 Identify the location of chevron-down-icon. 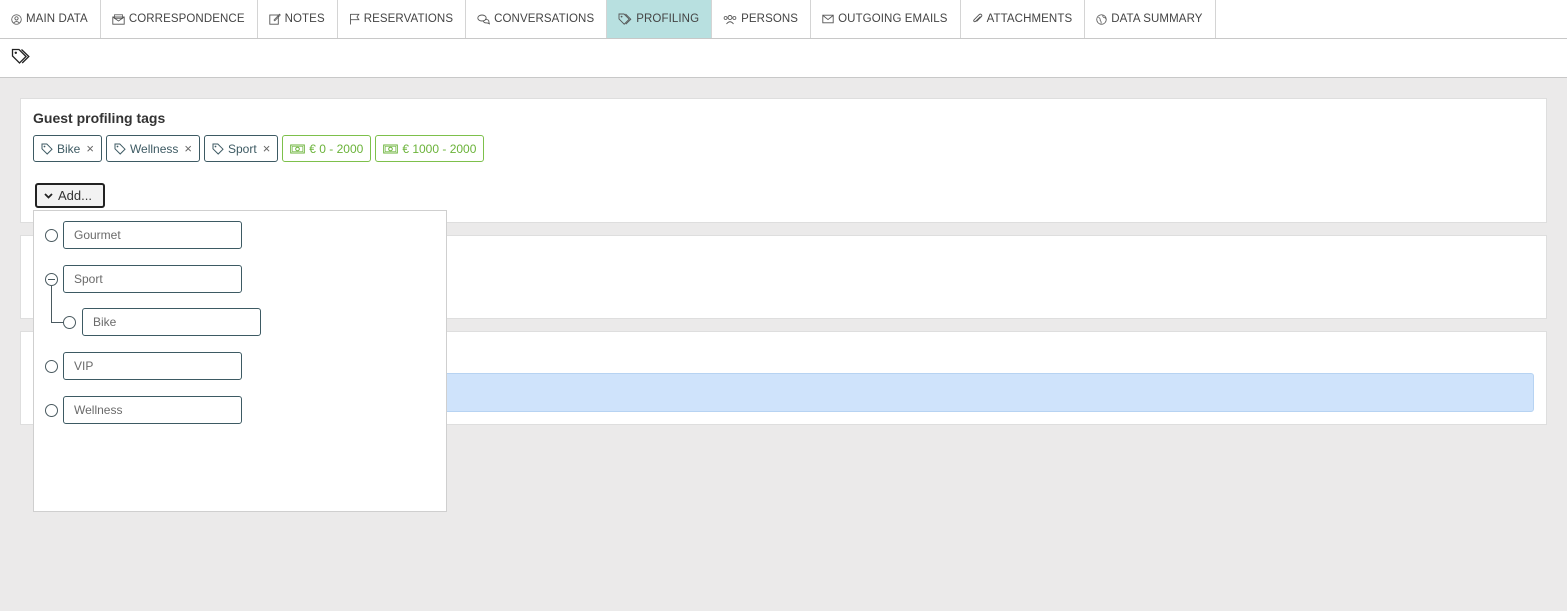
(48, 195).